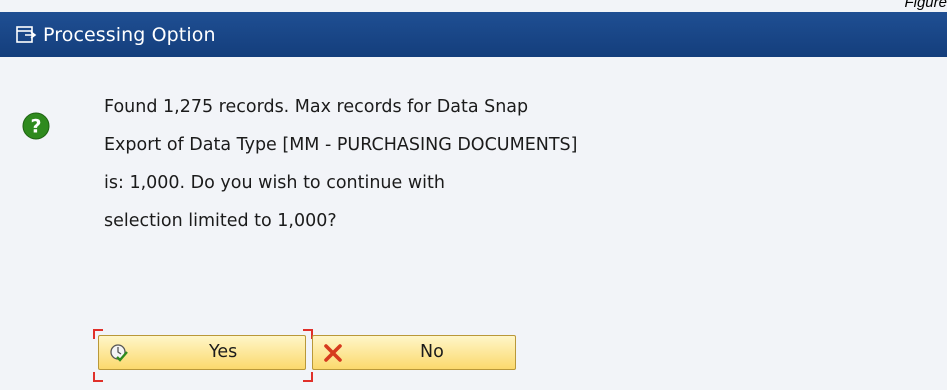  I want to click on confirm-check-icon, so click(119, 353).